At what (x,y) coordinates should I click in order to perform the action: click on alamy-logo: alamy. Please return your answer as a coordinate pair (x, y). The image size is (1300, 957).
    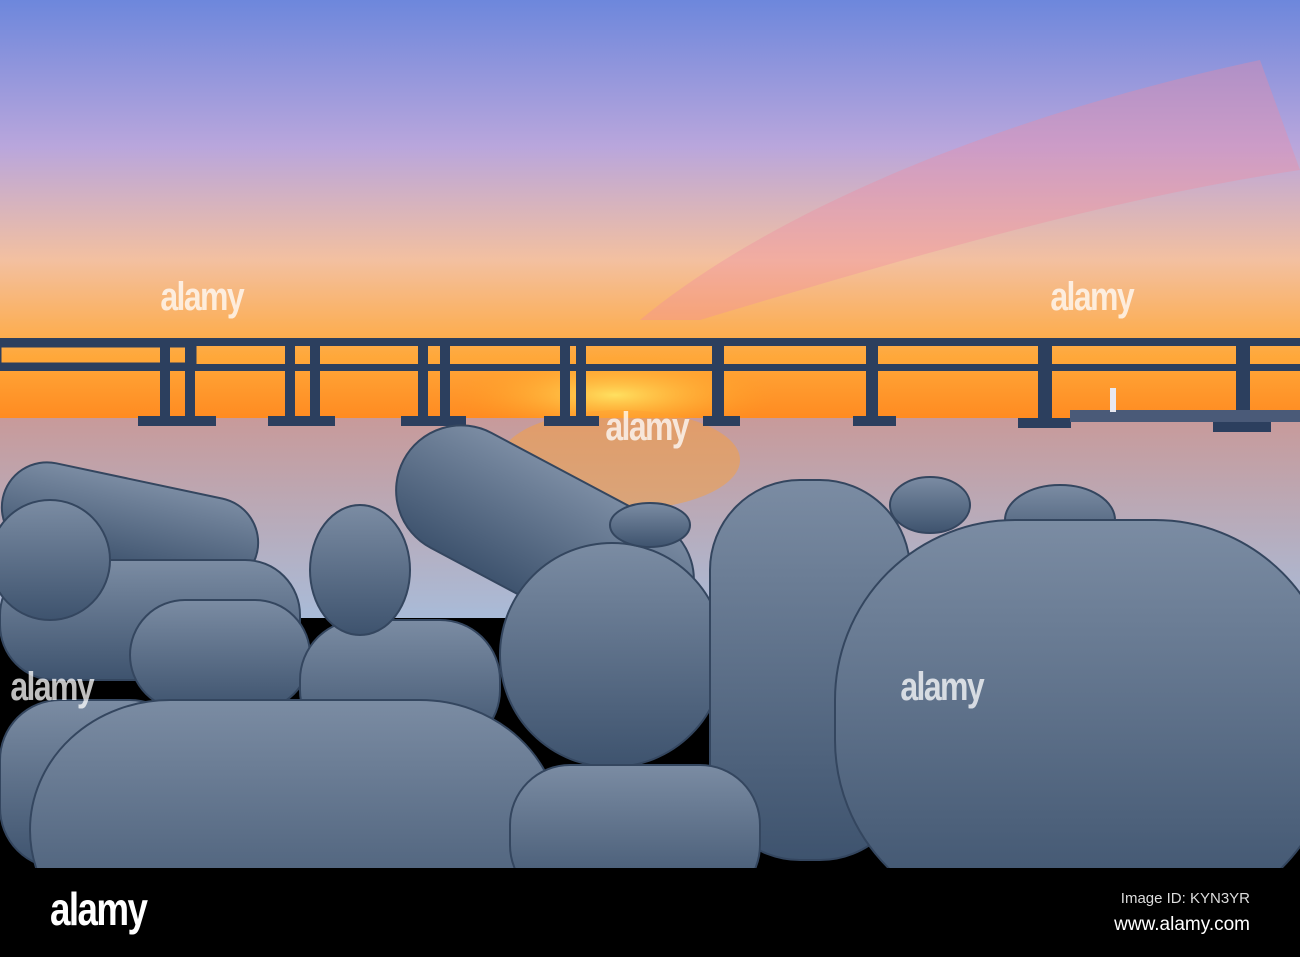
    Looking at the image, I should click on (99, 909).